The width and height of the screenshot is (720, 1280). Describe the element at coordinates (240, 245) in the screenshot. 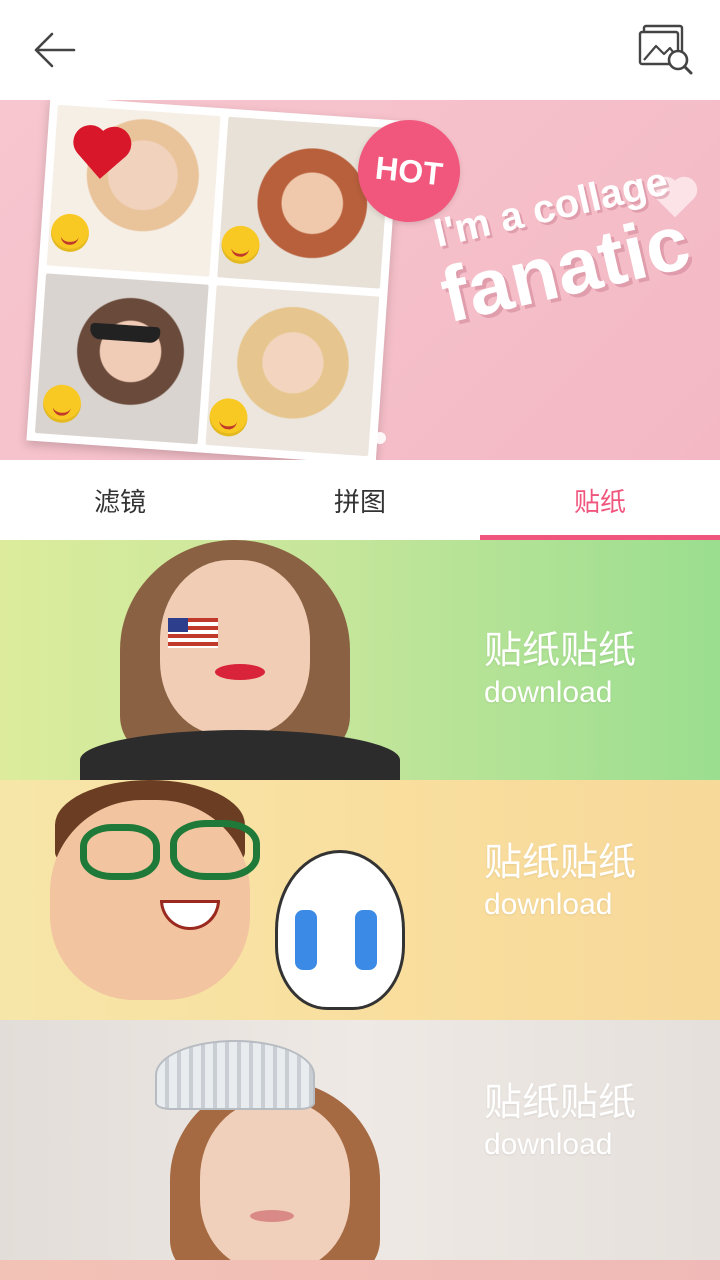

I see `blush-emoji-icon` at that location.